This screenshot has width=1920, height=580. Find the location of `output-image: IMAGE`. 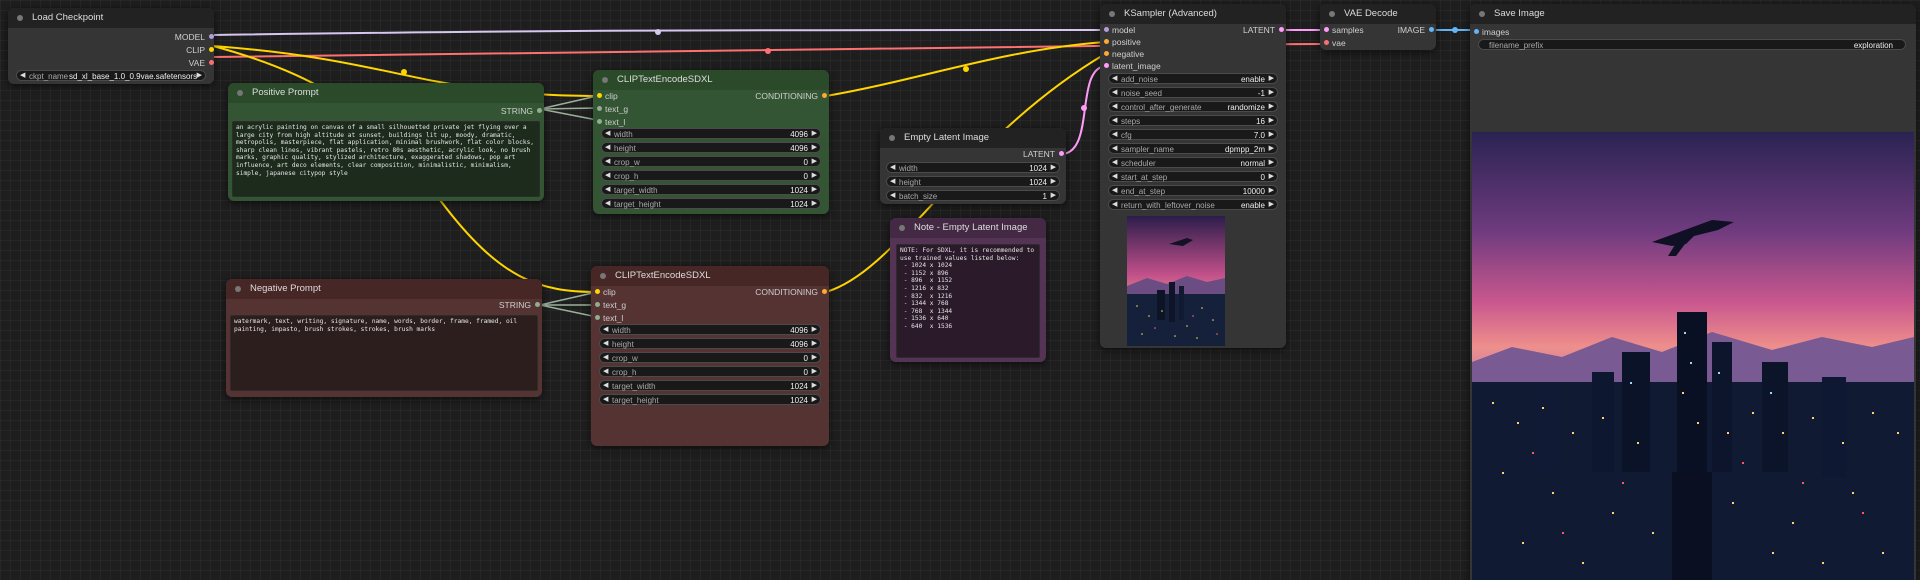

output-image: IMAGE is located at coordinates (1416, 30).